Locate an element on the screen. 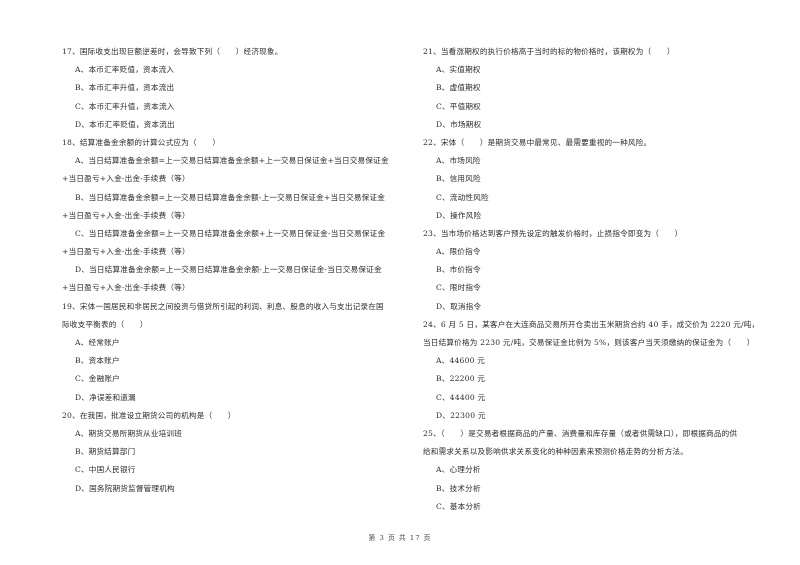 Image resolution: width=800 pixels, height=565 pixels. question-stem: 17、国际收支出现巨额逆差时，会导致下列（ ）经济现象。 is located at coordinates (172, 51).